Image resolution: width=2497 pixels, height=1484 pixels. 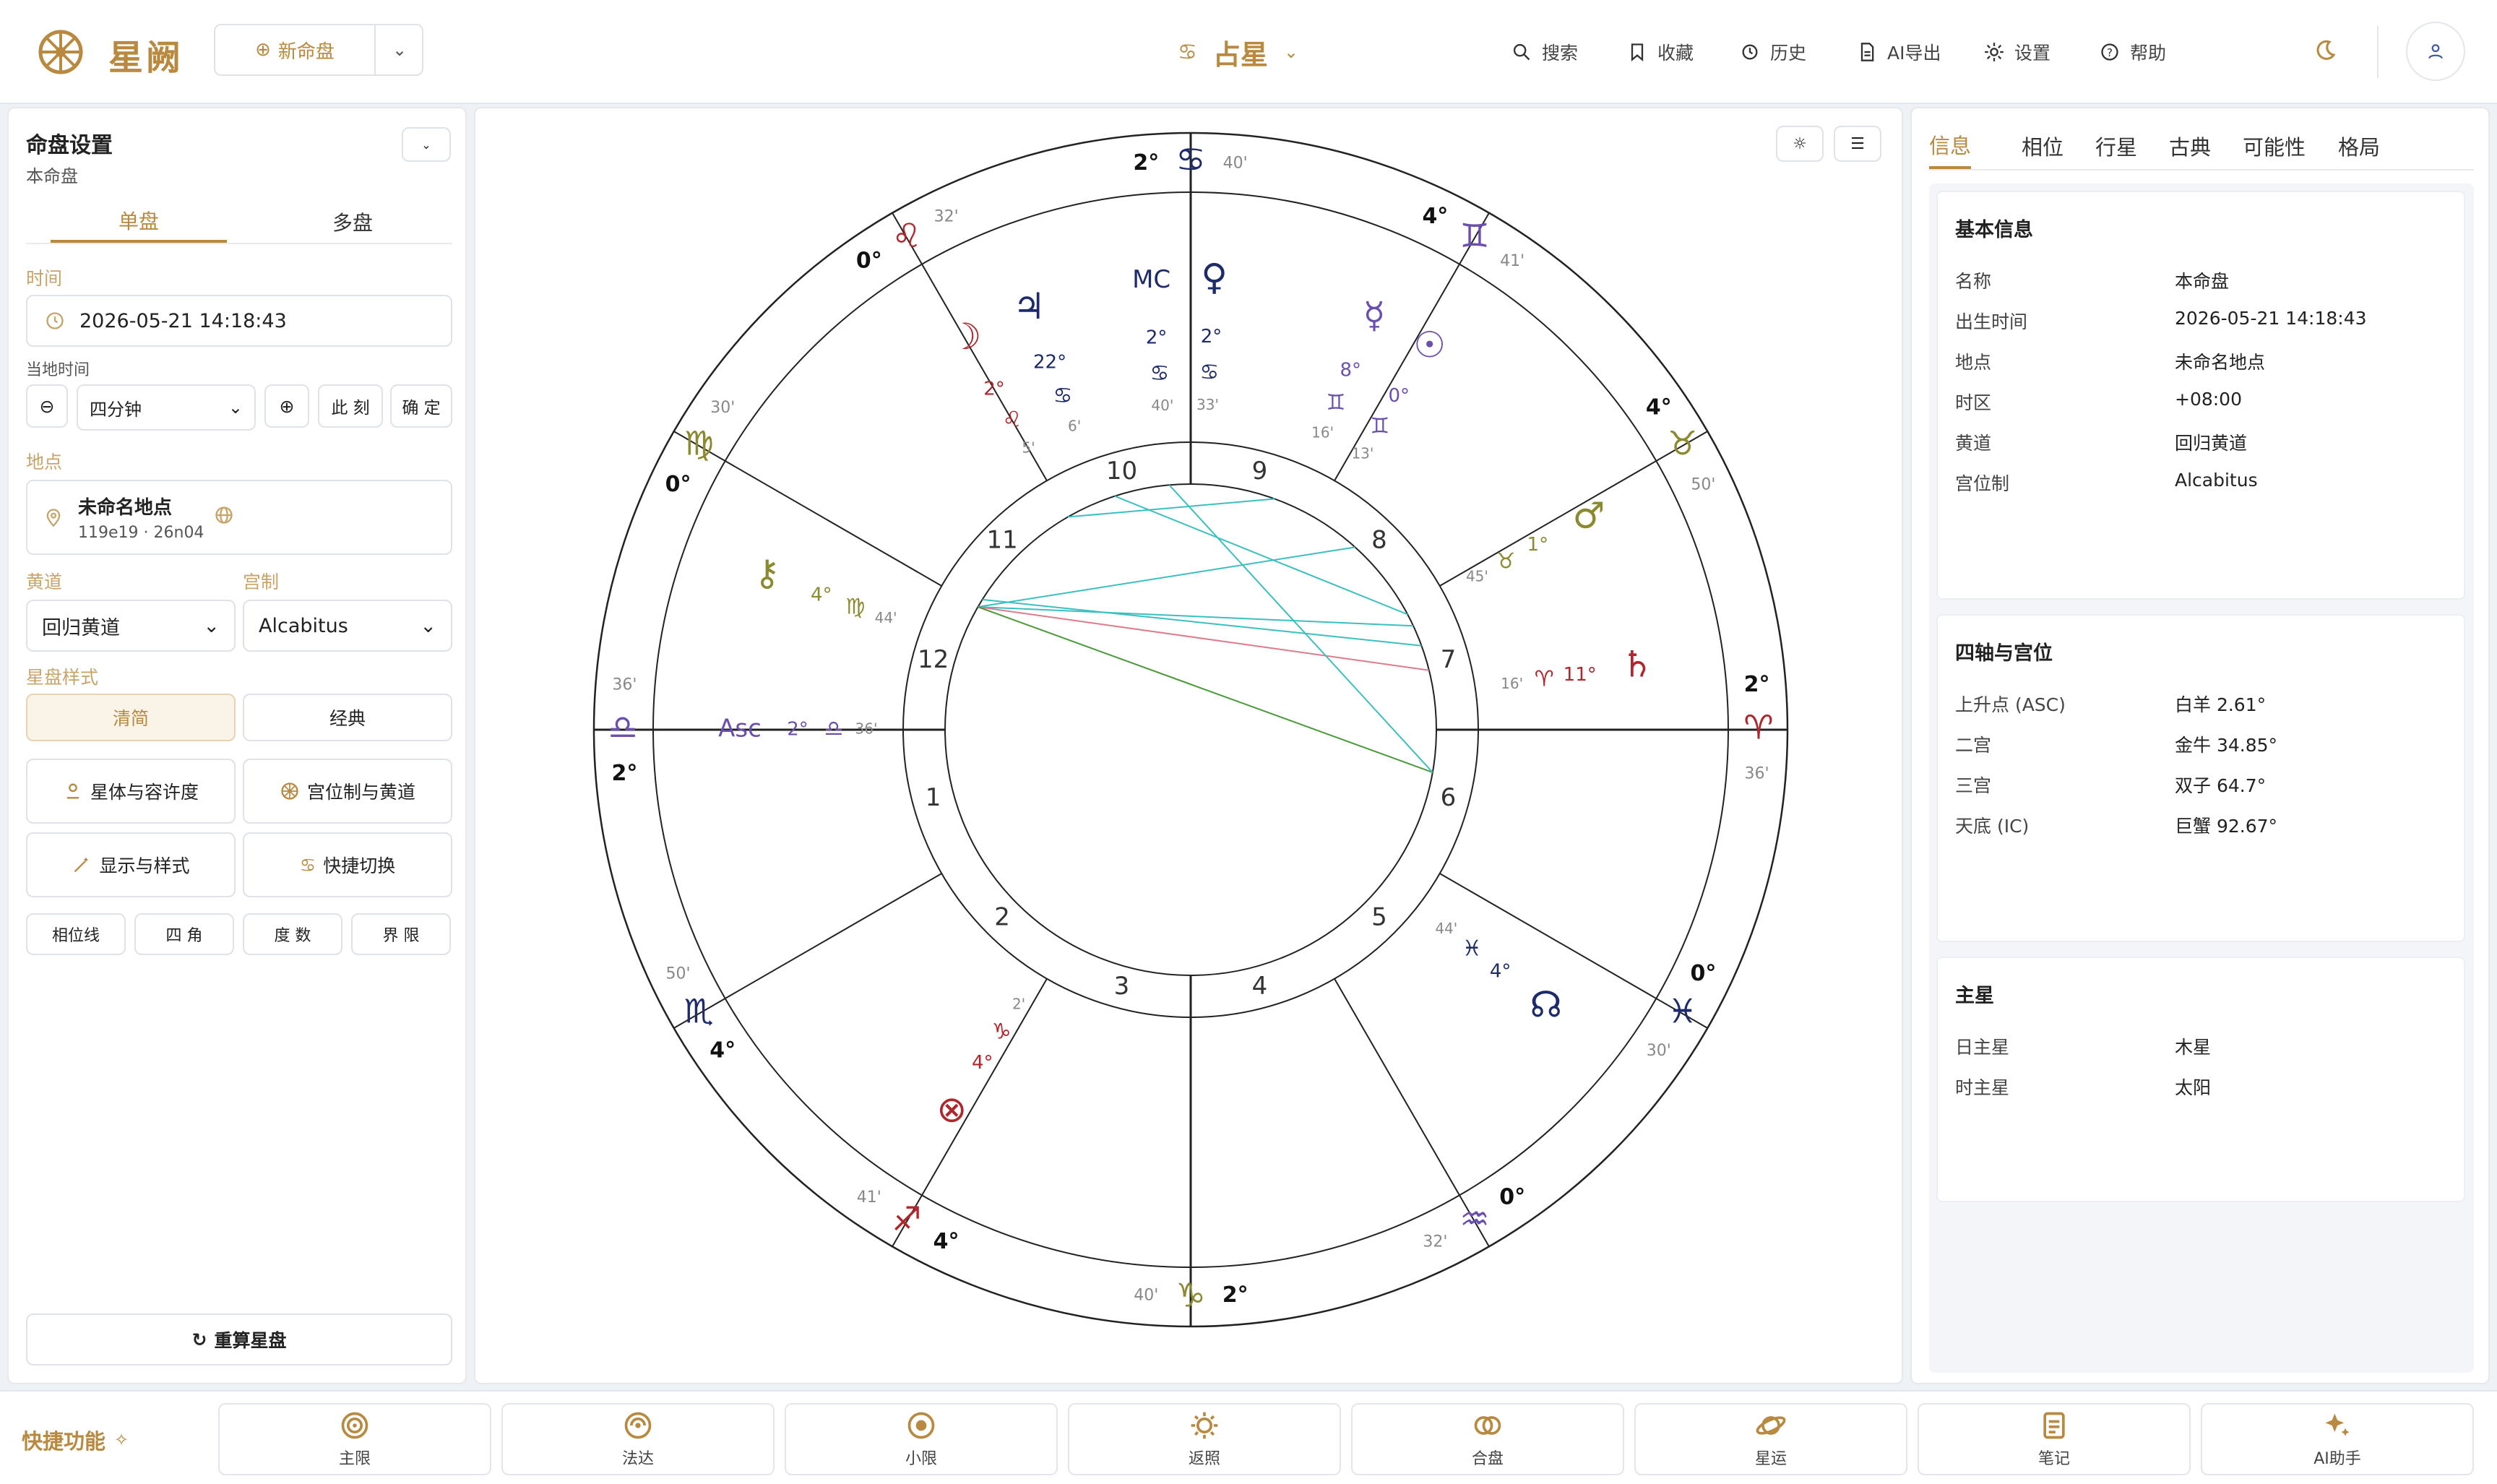 What do you see at coordinates (1637, 52) in the screenshot?
I see `bookmark-icon` at bounding box center [1637, 52].